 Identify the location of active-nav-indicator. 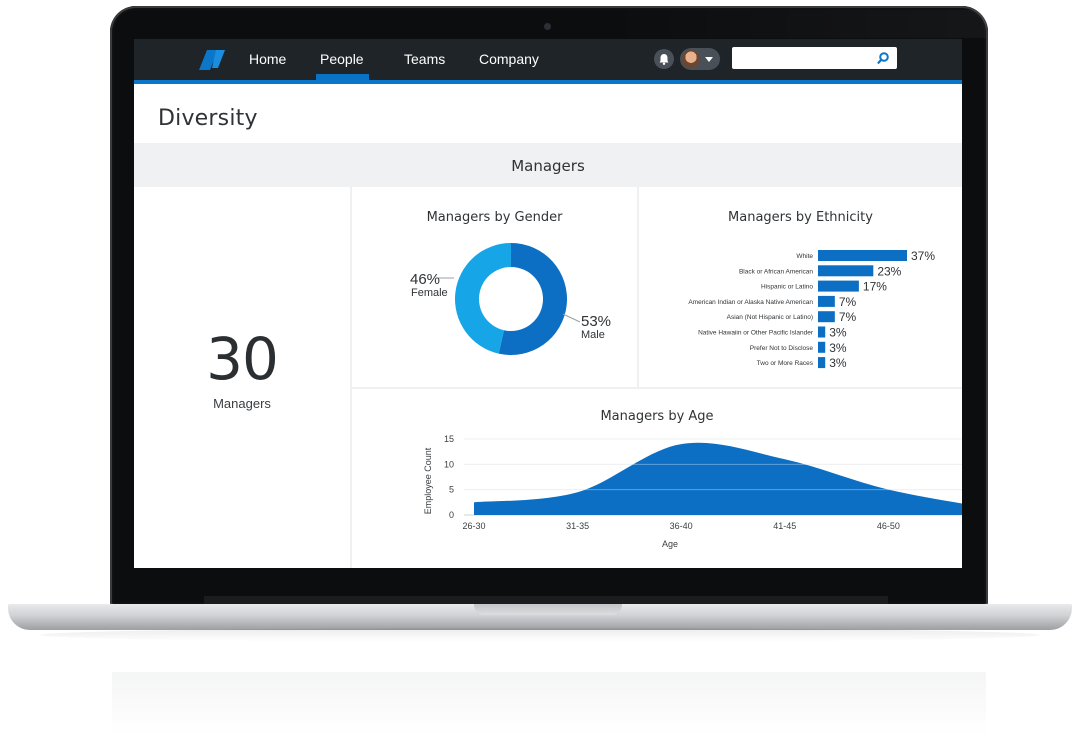
(342, 77).